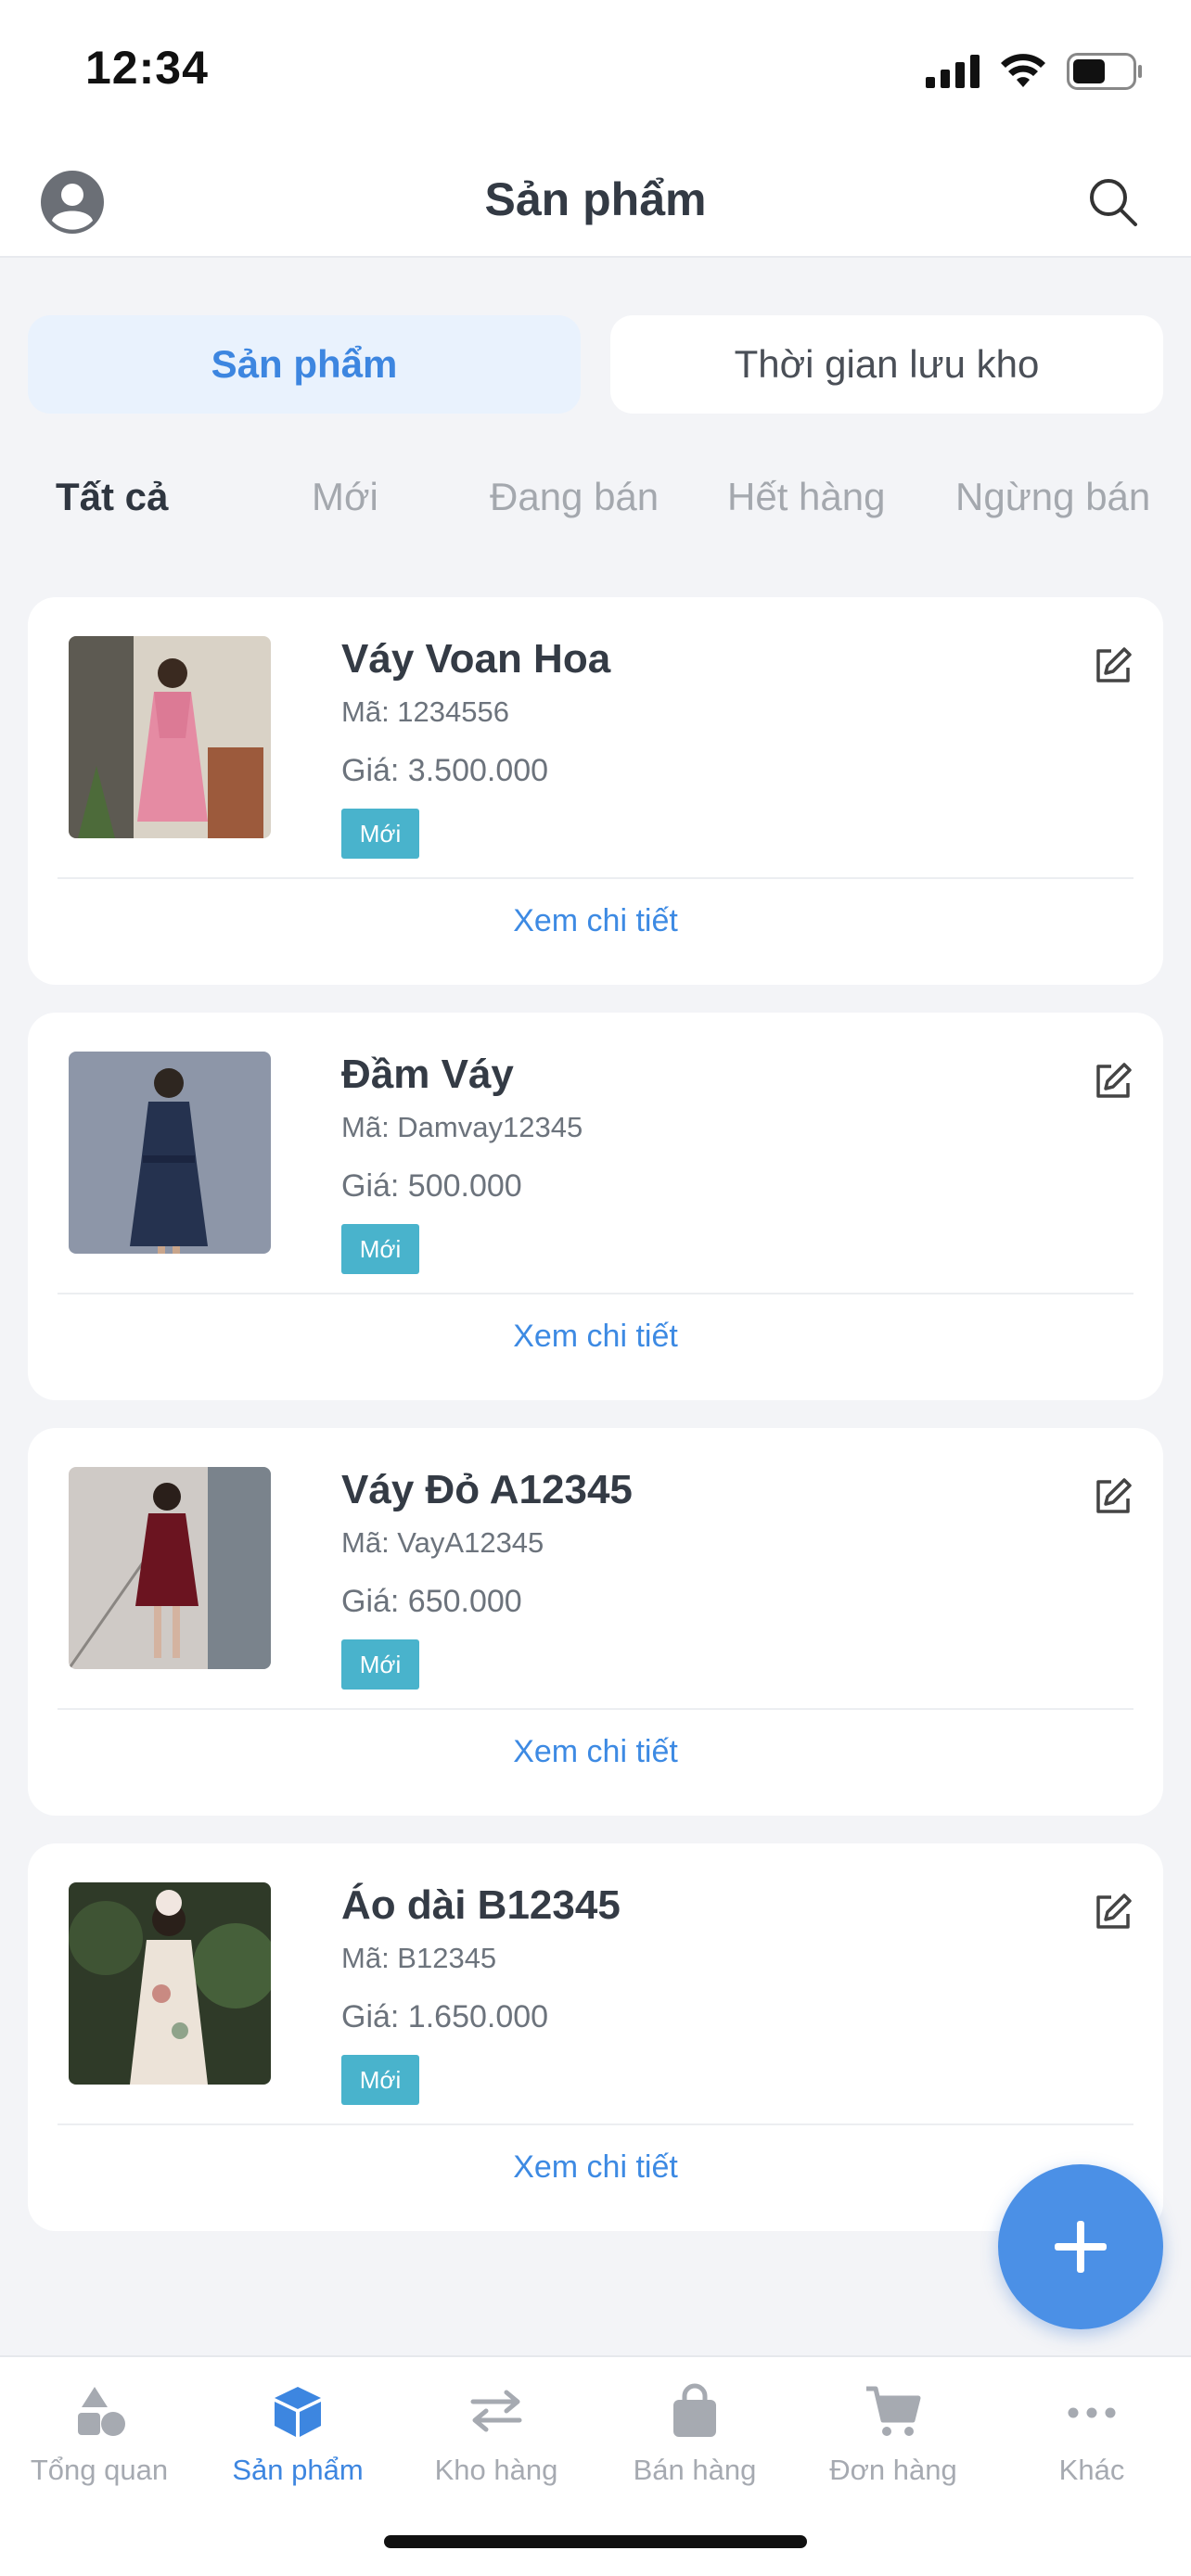 The height and width of the screenshot is (2576, 1191). What do you see at coordinates (893, 2444) in the screenshot?
I see `nav-item-orders: Đơn hàng` at bounding box center [893, 2444].